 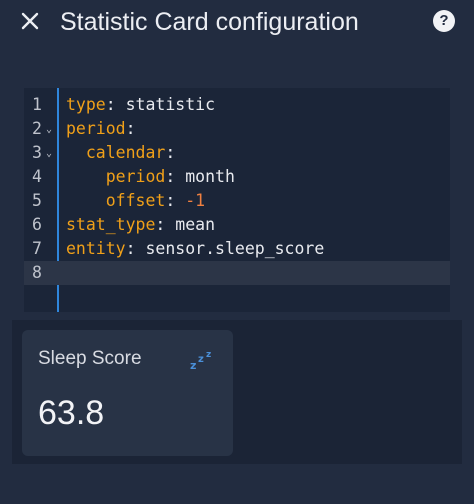 I want to click on code-line: 2 ⌄ period:, so click(x=237, y=129).